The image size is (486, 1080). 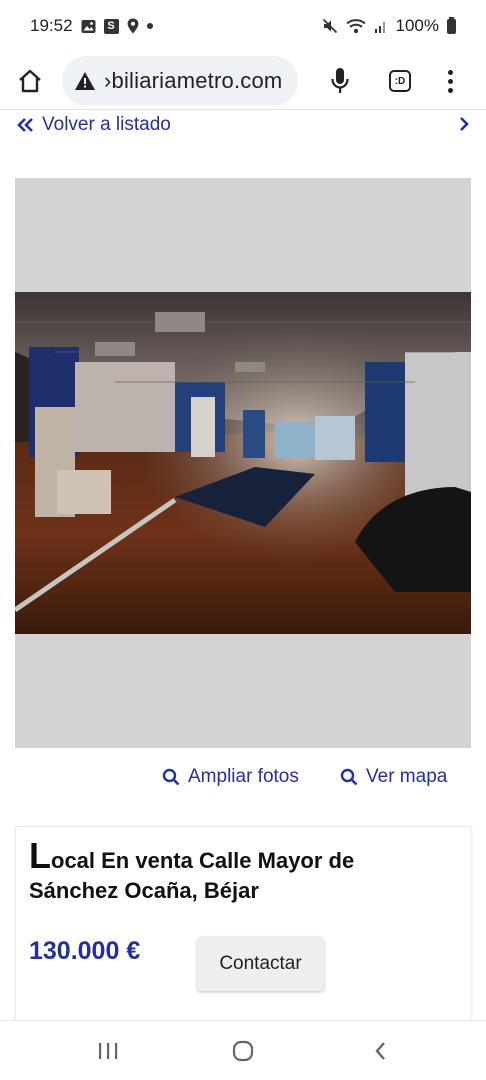 I want to click on home-nav-button, so click(x=243, y=1051).